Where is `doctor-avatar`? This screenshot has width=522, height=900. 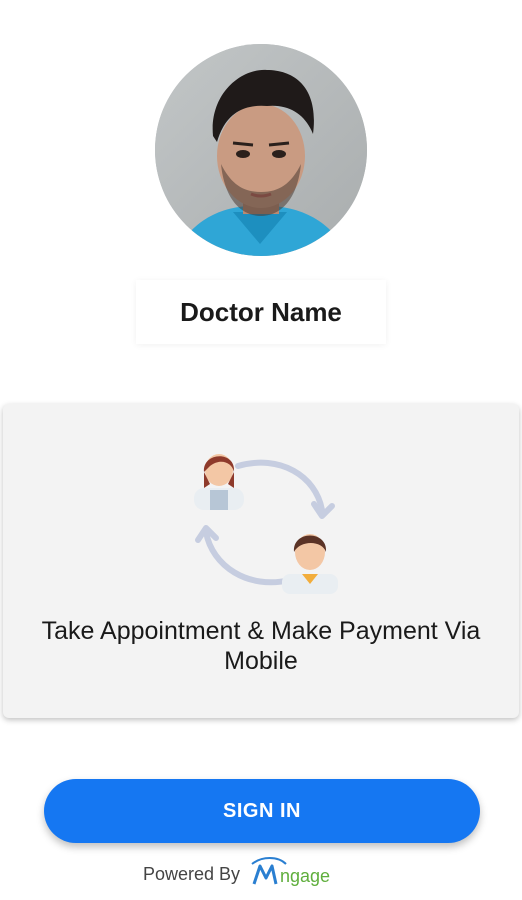
doctor-avatar is located at coordinates (261, 150).